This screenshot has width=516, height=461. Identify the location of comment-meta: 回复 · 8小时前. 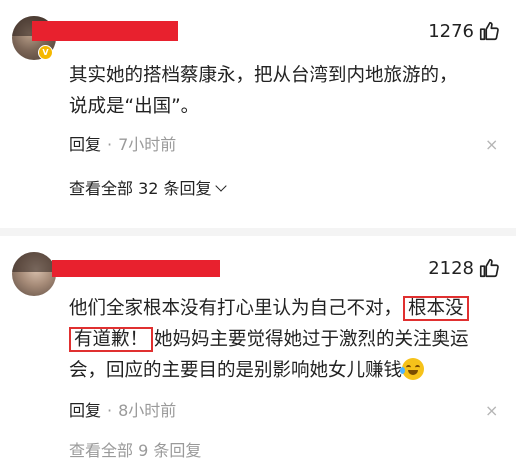
(122, 411).